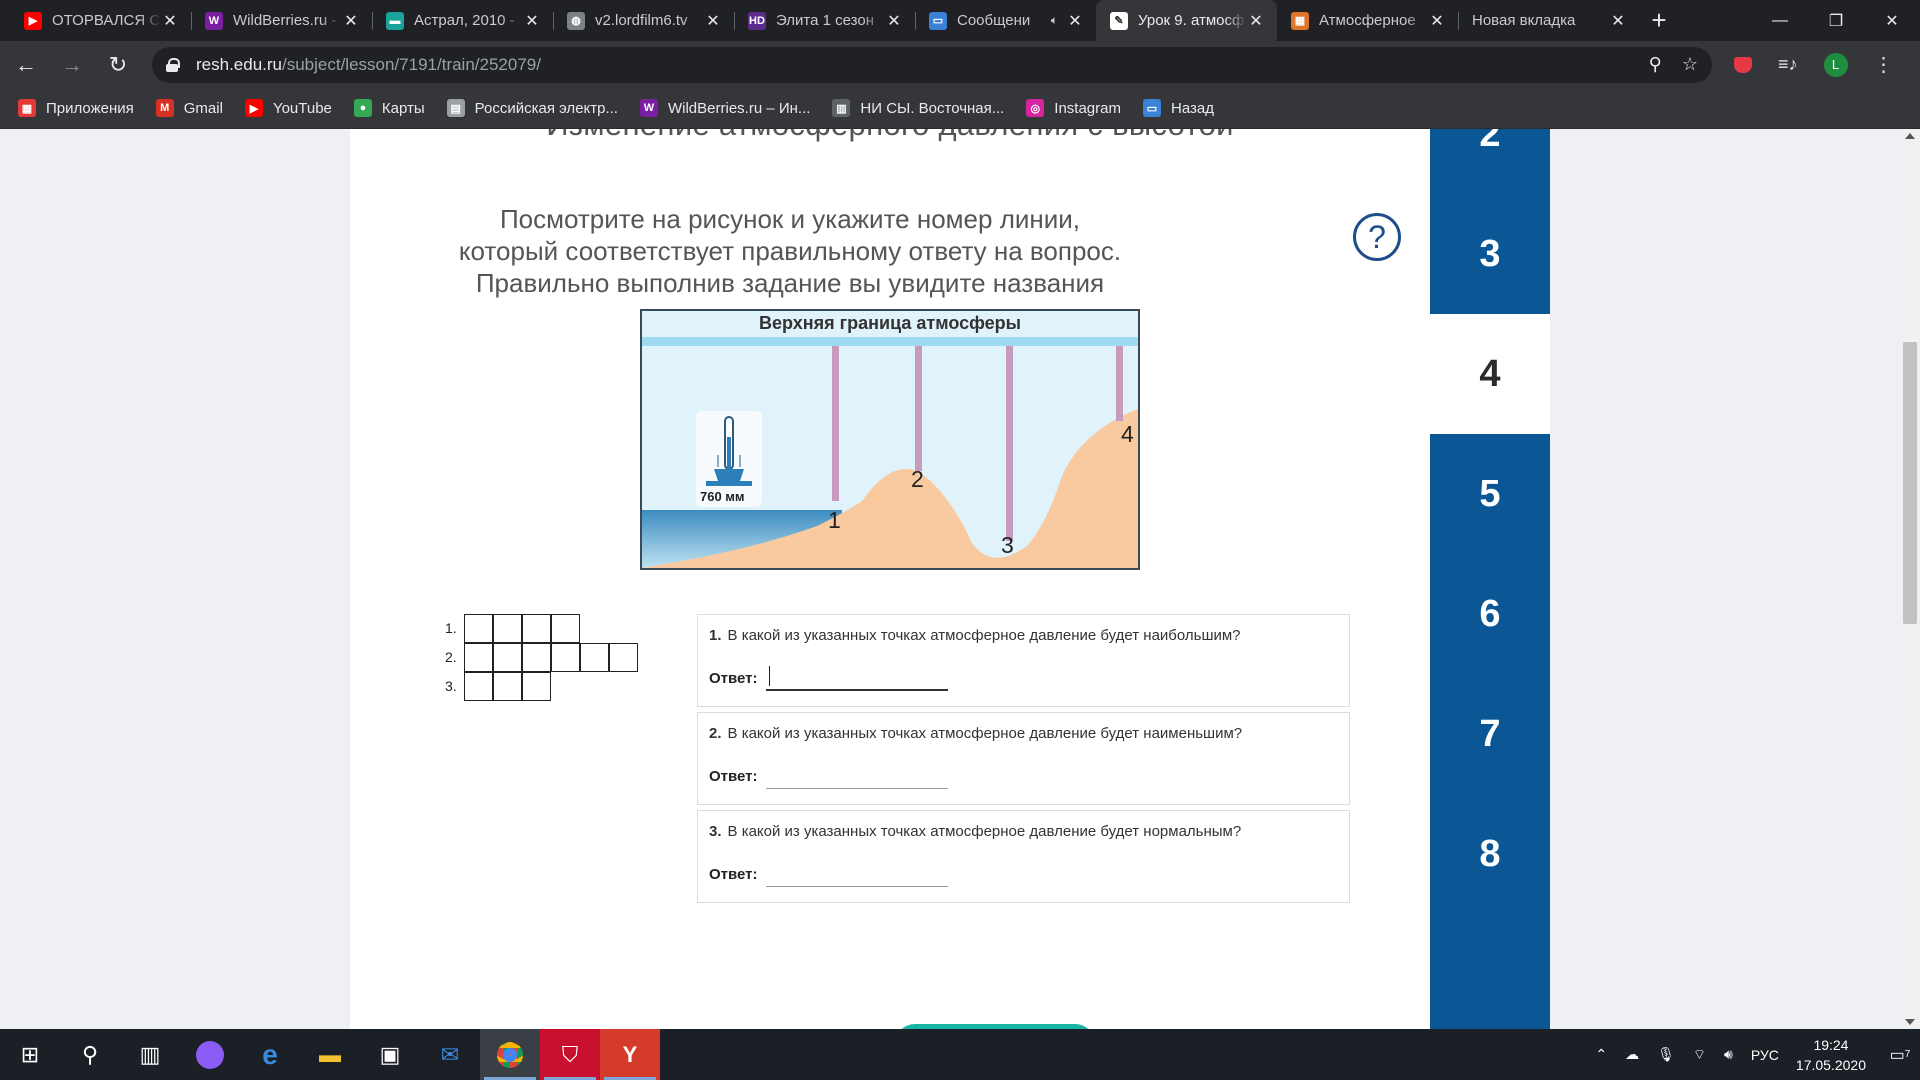 Image resolution: width=1920 pixels, height=1080 pixels. I want to click on browser-tab: ✎ Урок 9. атмосф ✕, so click(1186, 20).